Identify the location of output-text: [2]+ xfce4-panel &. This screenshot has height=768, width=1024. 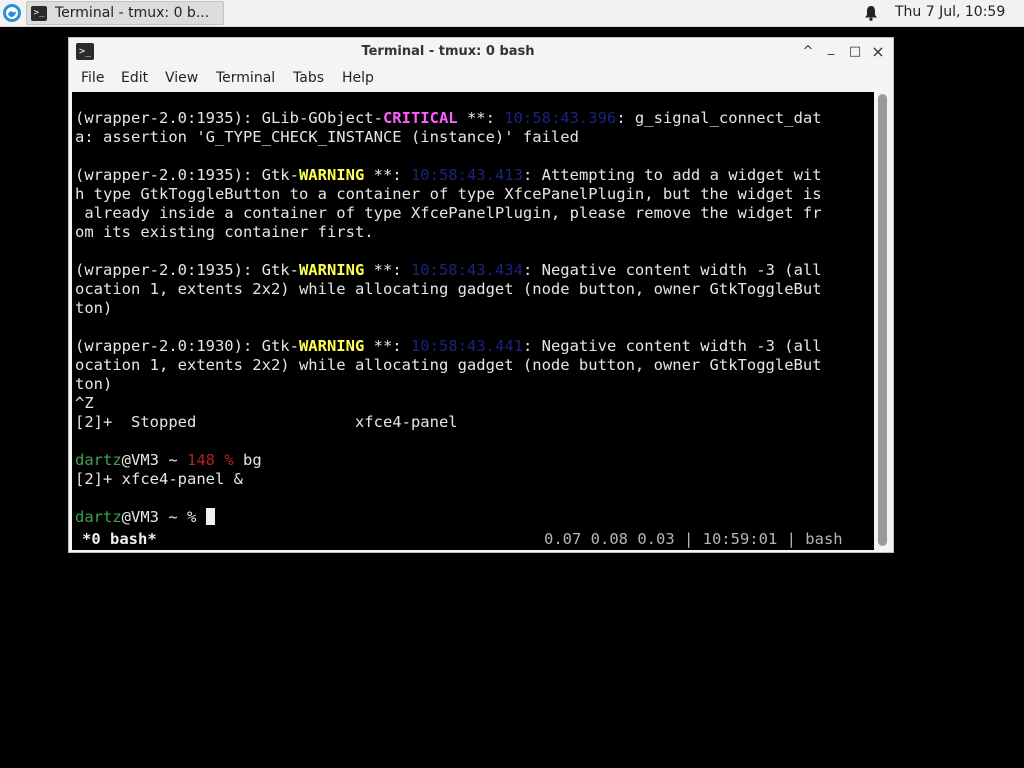
(159, 479).